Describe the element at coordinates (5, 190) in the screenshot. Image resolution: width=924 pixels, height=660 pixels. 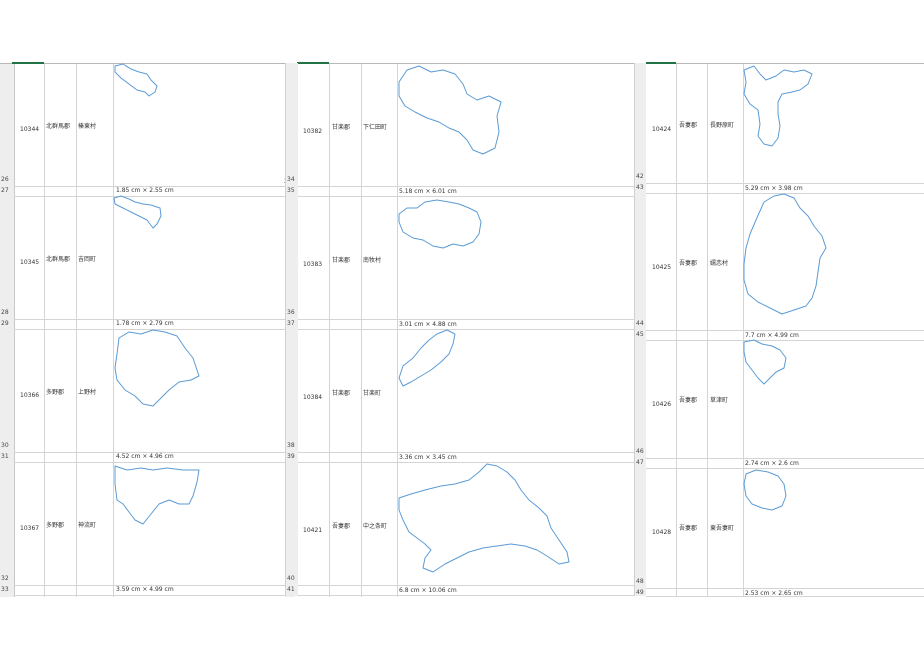
I see `row-number: 27` at that location.